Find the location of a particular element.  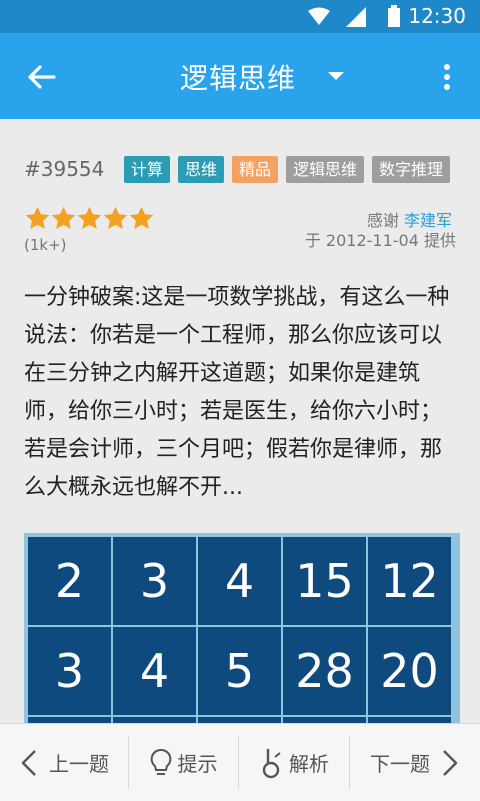

analysis-icon is located at coordinates (271, 763).